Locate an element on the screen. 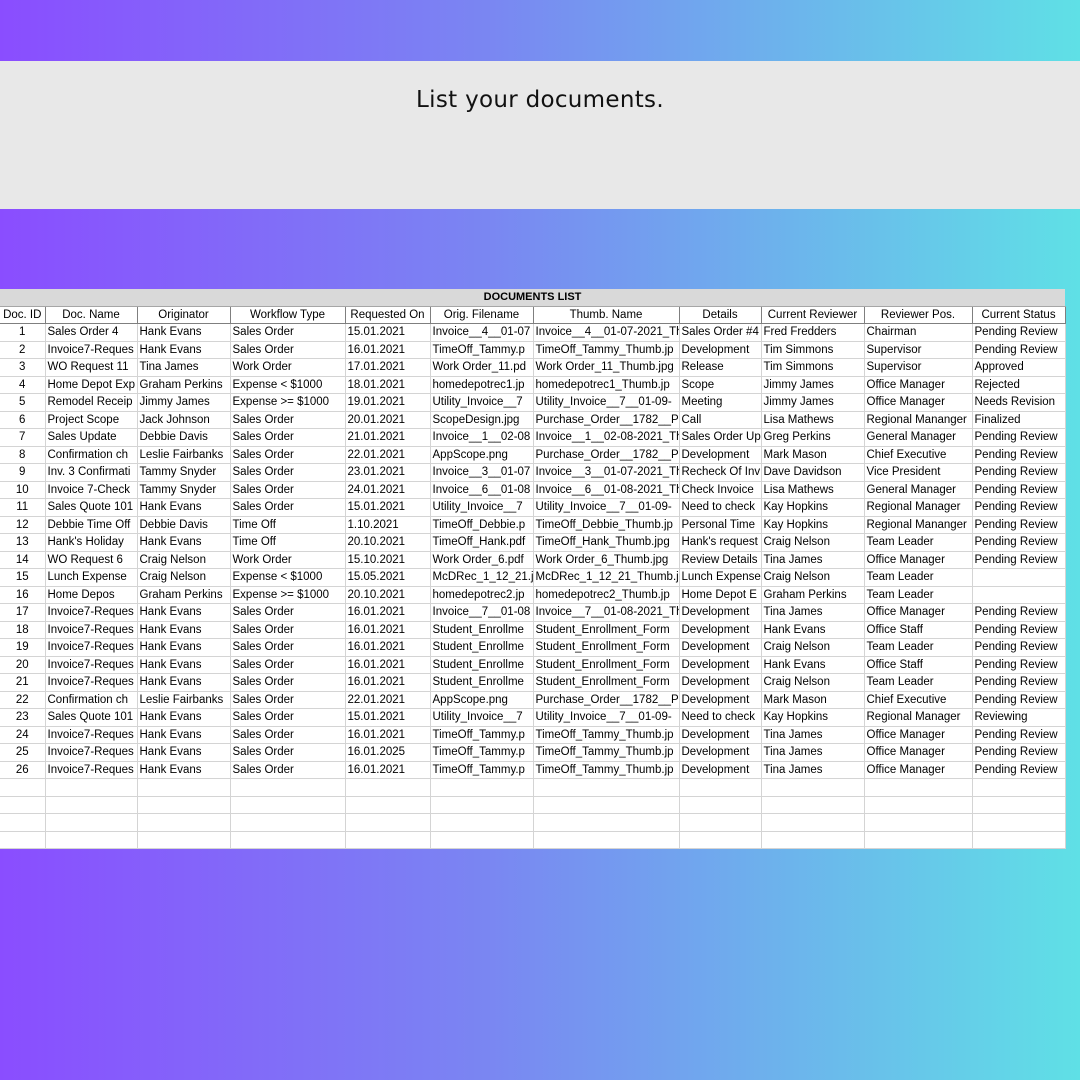  table-cell: Team Leader is located at coordinates (918, 577).